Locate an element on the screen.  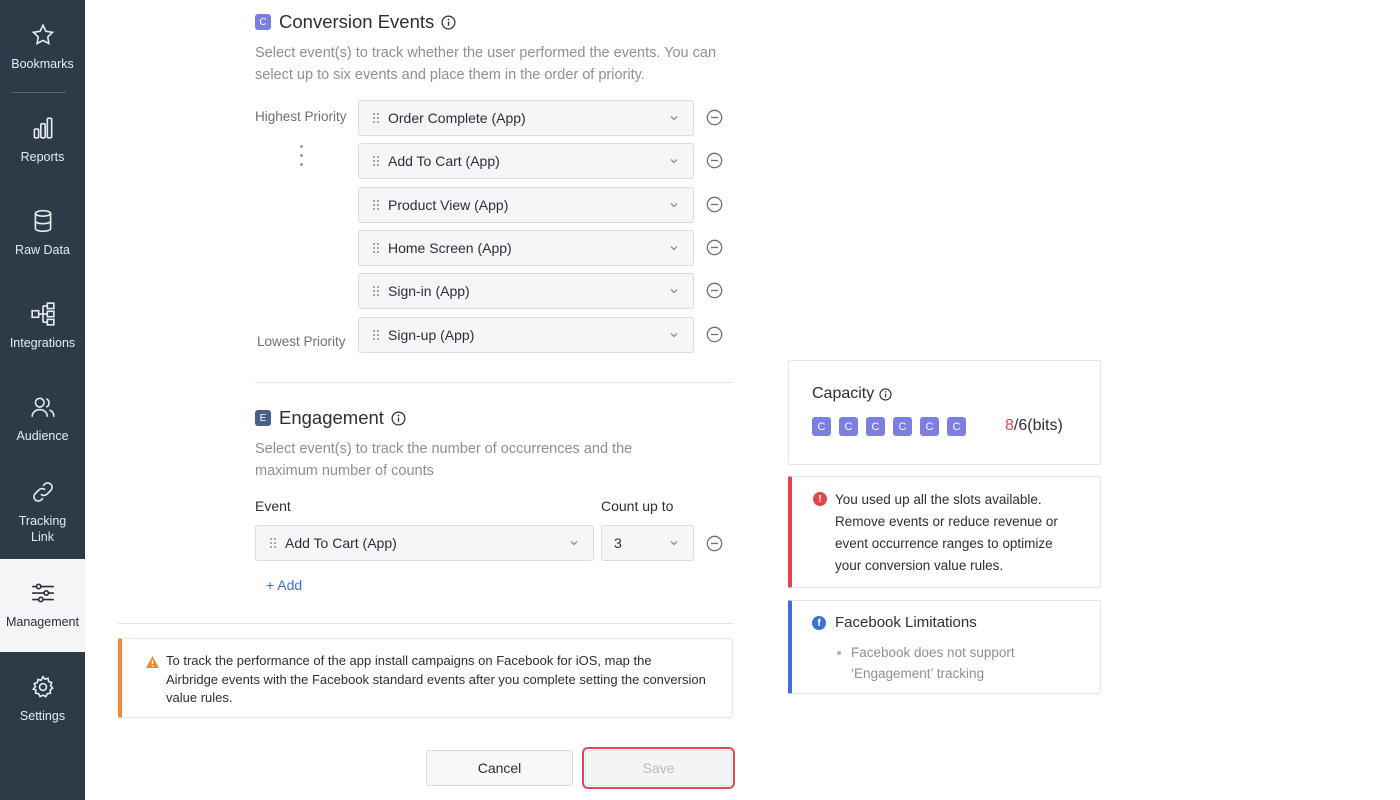
select-value: Product View (App) is located at coordinates (448, 205).